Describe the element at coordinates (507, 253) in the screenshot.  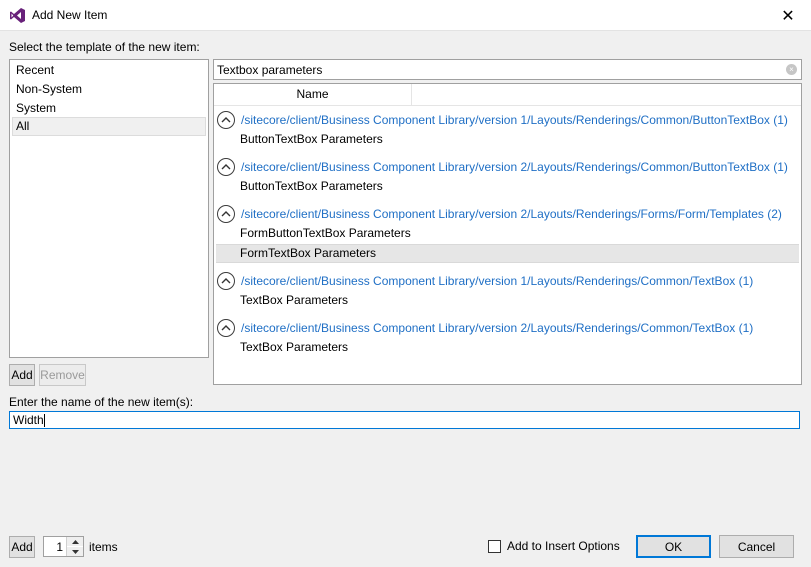
I see `result-item-selected: FormTextBox Parameters` at that location.